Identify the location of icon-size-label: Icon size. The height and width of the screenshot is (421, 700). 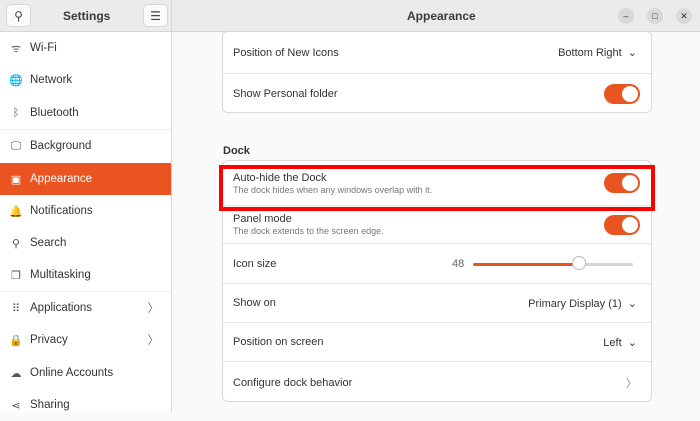
(255, 263).